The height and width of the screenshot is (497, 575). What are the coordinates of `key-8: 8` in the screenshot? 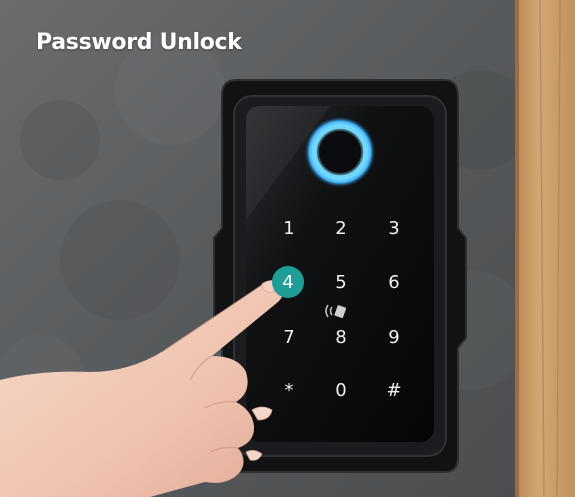 It's located at (341, 337).